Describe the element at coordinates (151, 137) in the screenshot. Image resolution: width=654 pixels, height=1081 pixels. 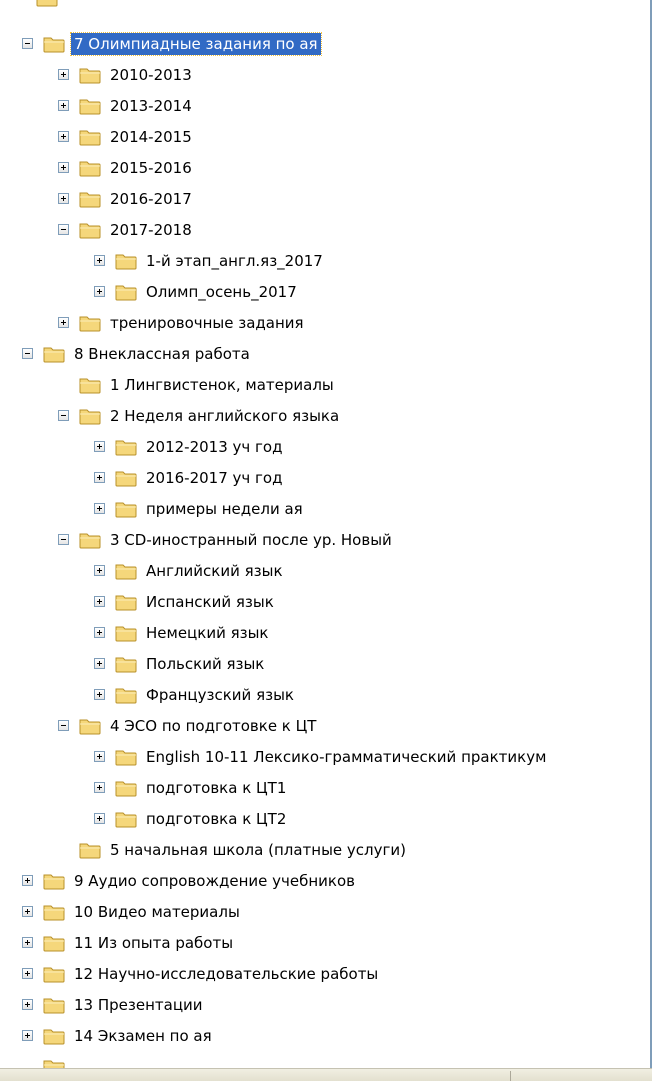
I see `tree-label: 2014-2015` at that location.